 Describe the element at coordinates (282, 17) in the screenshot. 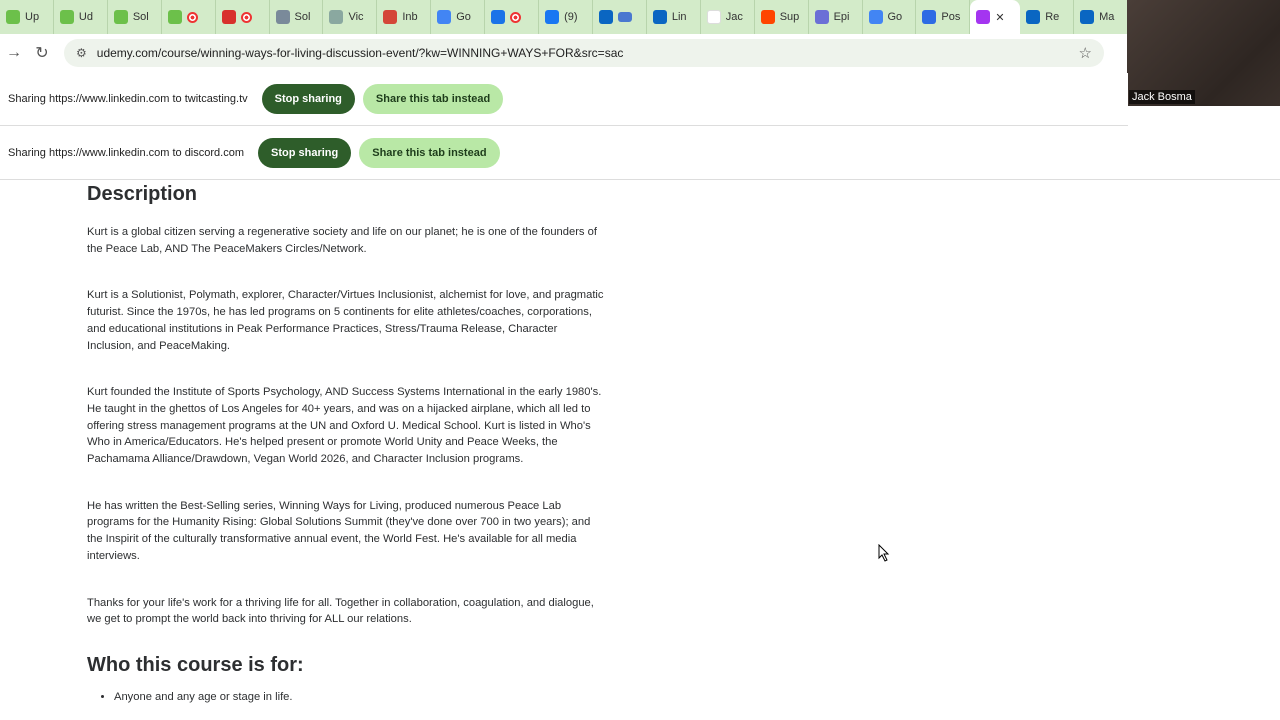

I see `sol-logo-icon` at that location.